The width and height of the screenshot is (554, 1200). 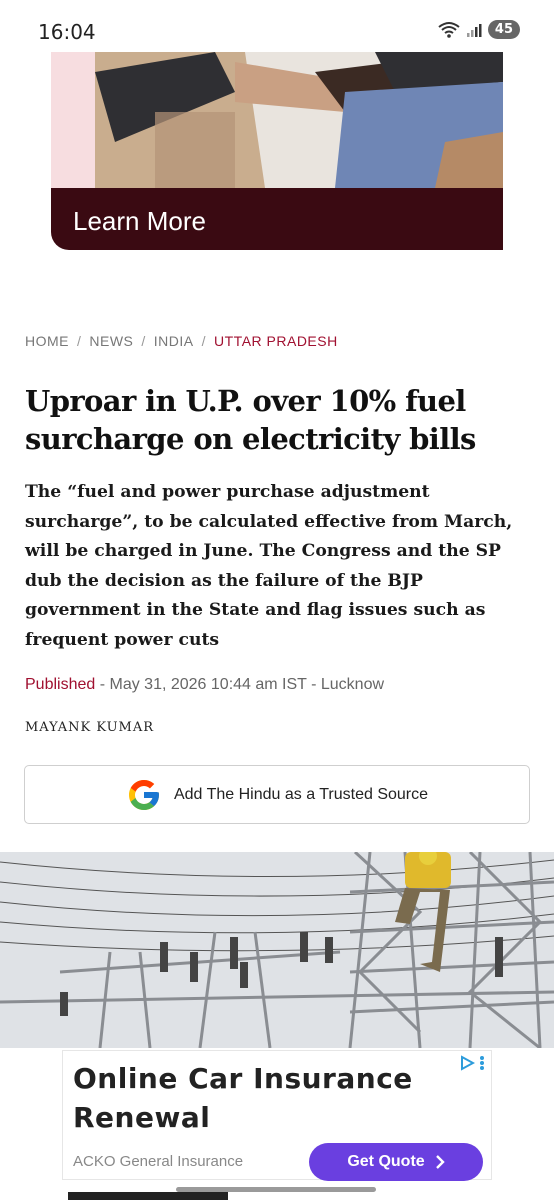 What do you see at coordinates (474, 30) in the screenshot?
I see `signal-icon` at bounding box center [474, 30].